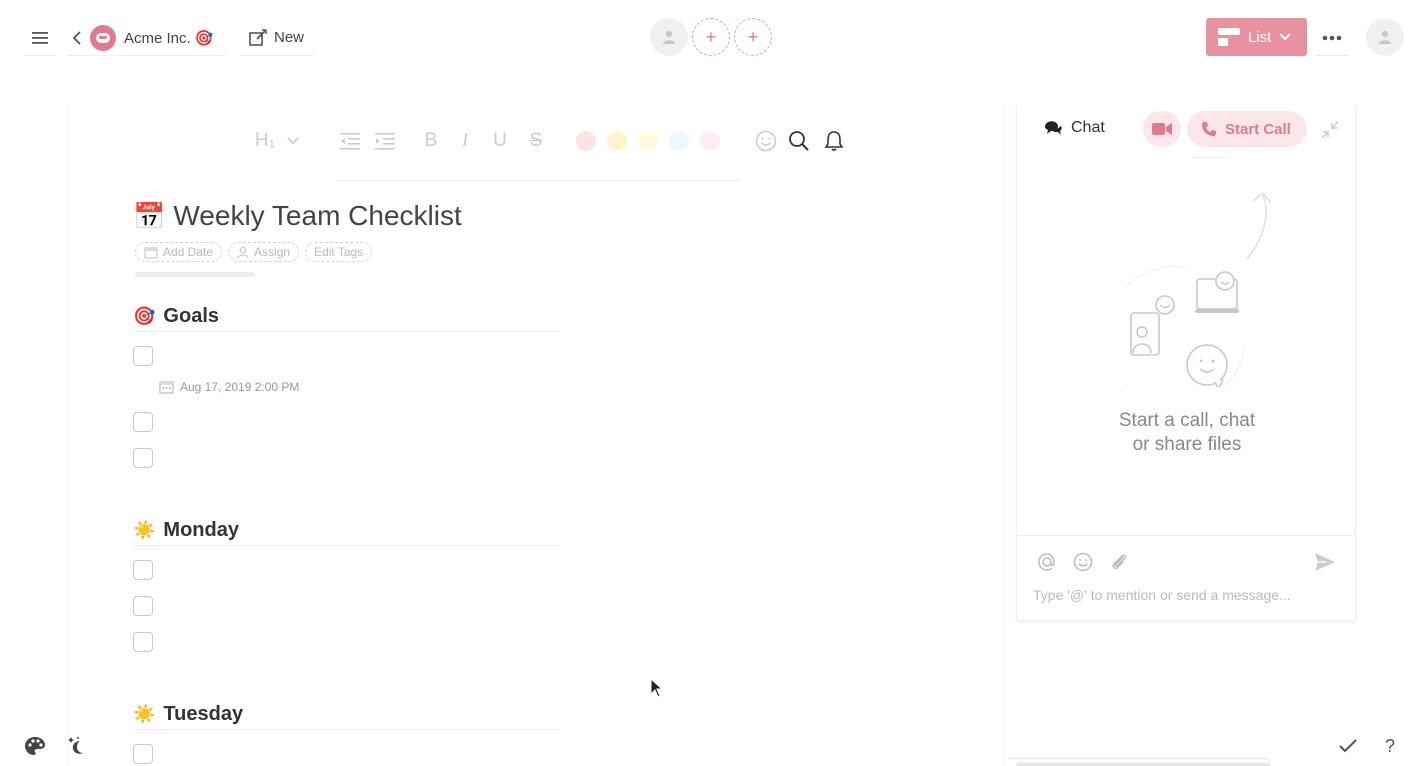 The width and height of the screenshot is (1424, 766). I want to click on phone-icon, so click(1209, 129).